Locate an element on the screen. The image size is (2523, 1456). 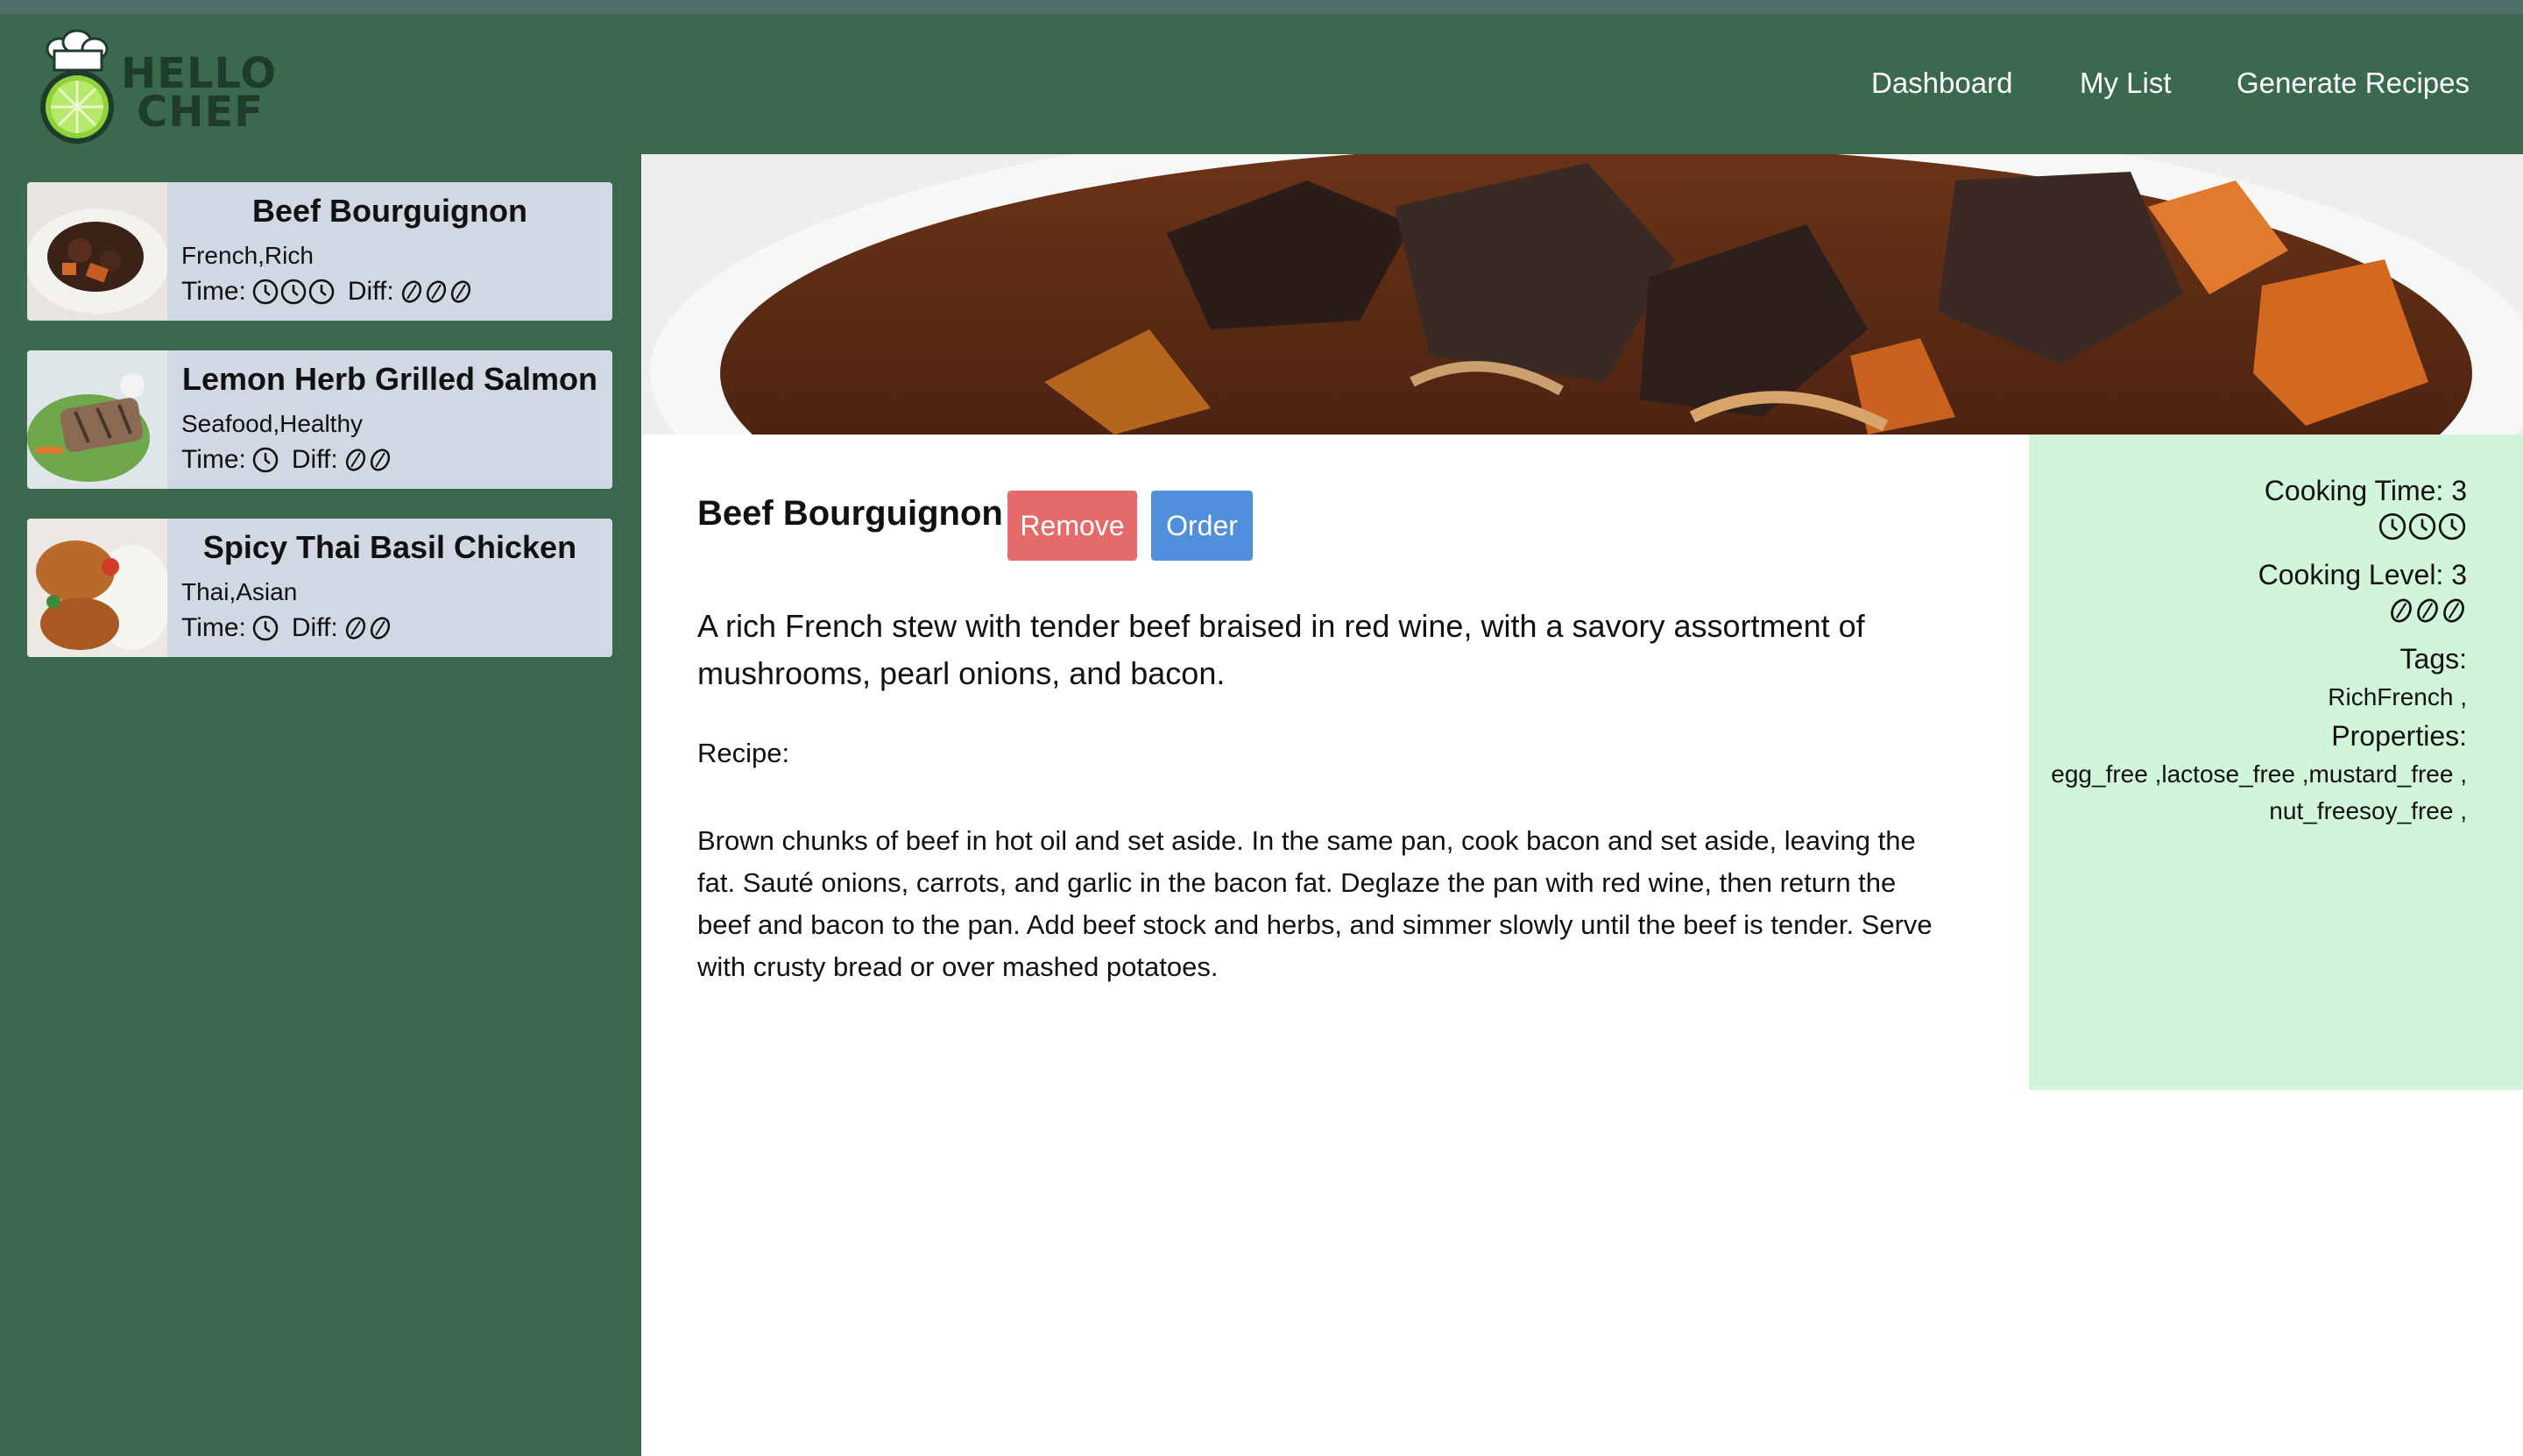
nav-dashboard: Dashboard is located at coordinates (1941, 83).